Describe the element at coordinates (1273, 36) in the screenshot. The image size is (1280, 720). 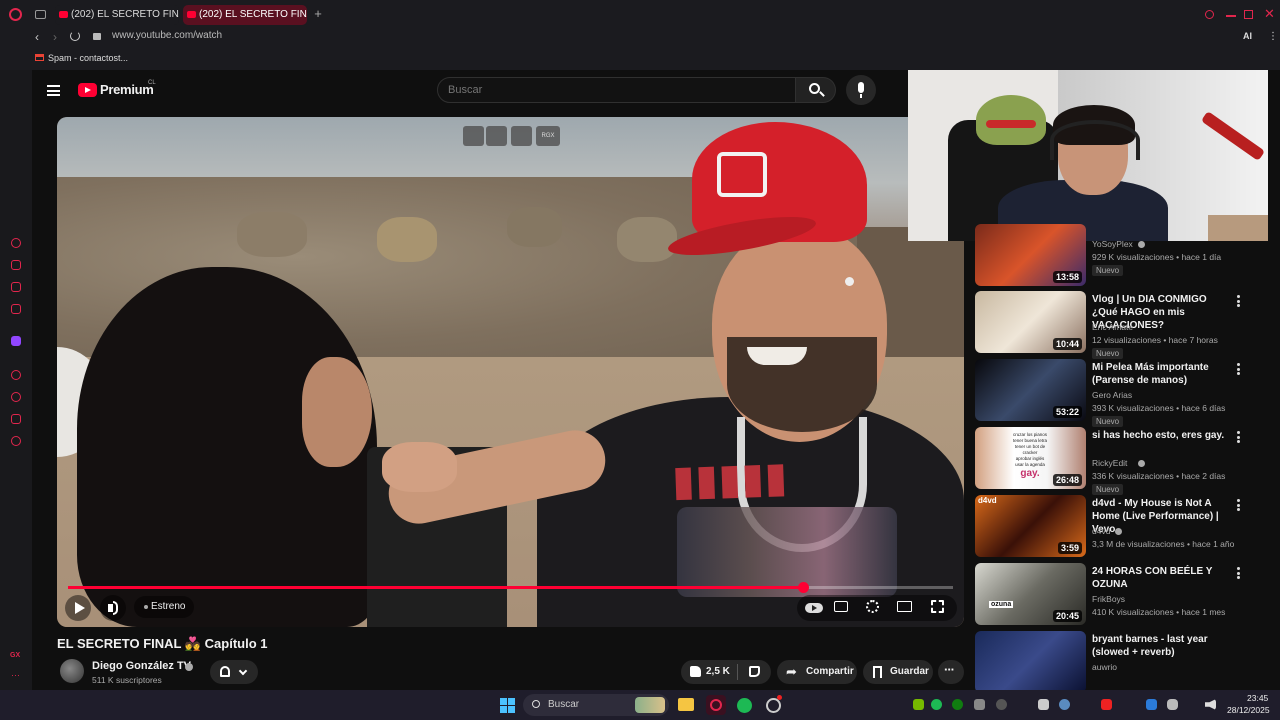
I see `menu-icon: ⋮` at that location.